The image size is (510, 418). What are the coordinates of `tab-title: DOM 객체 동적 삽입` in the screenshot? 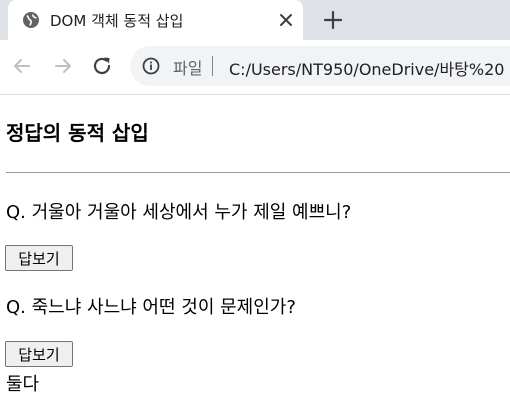 It's located at (117, 21).